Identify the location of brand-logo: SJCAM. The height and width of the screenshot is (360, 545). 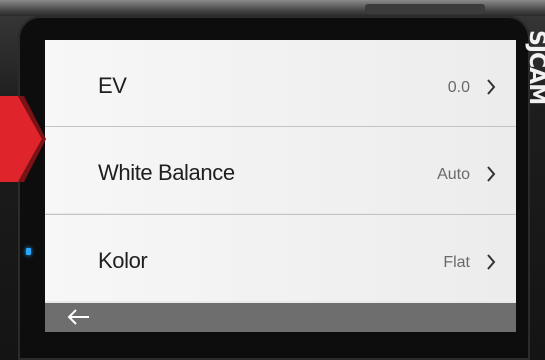
(534, 67).